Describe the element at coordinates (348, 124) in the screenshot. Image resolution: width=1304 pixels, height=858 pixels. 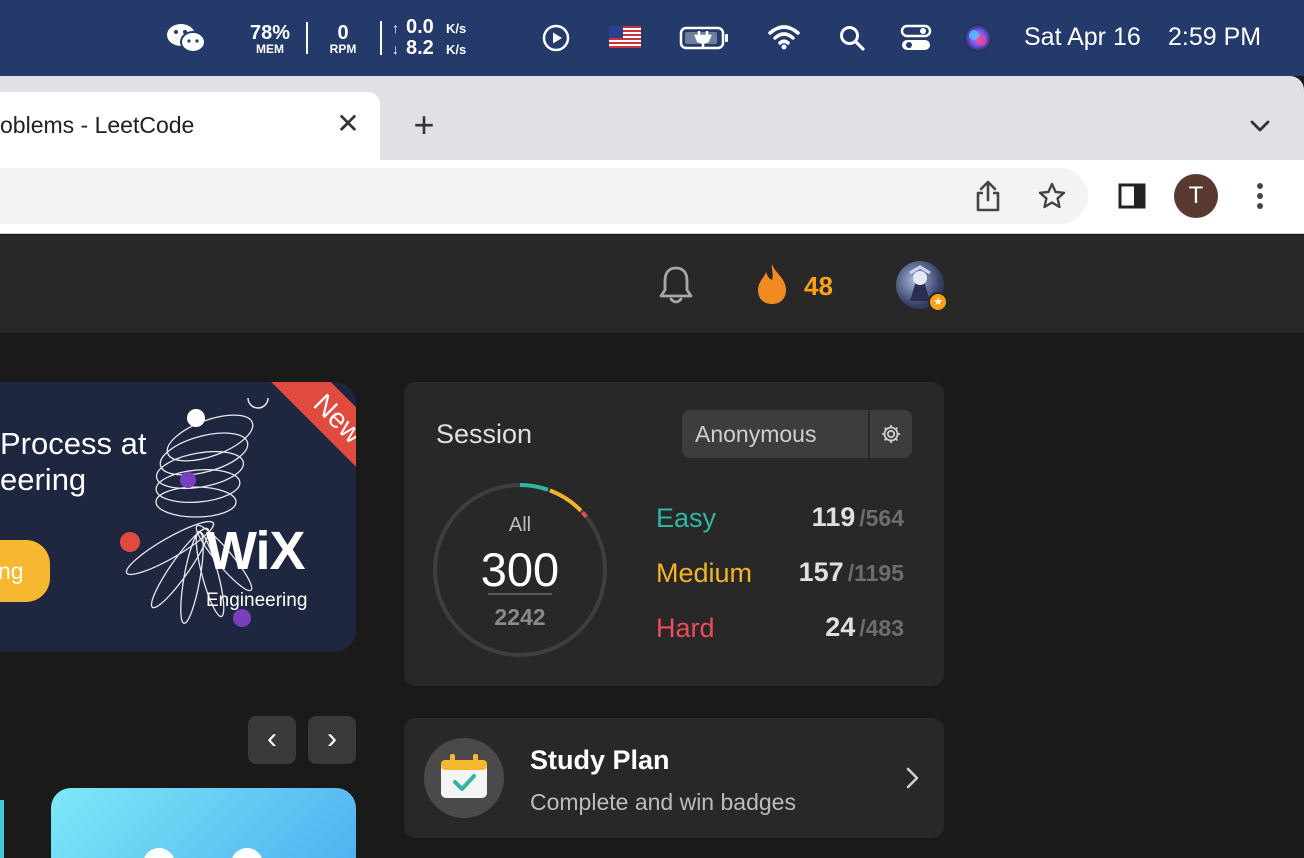
I see `tab-close-button: ✕` at that location.